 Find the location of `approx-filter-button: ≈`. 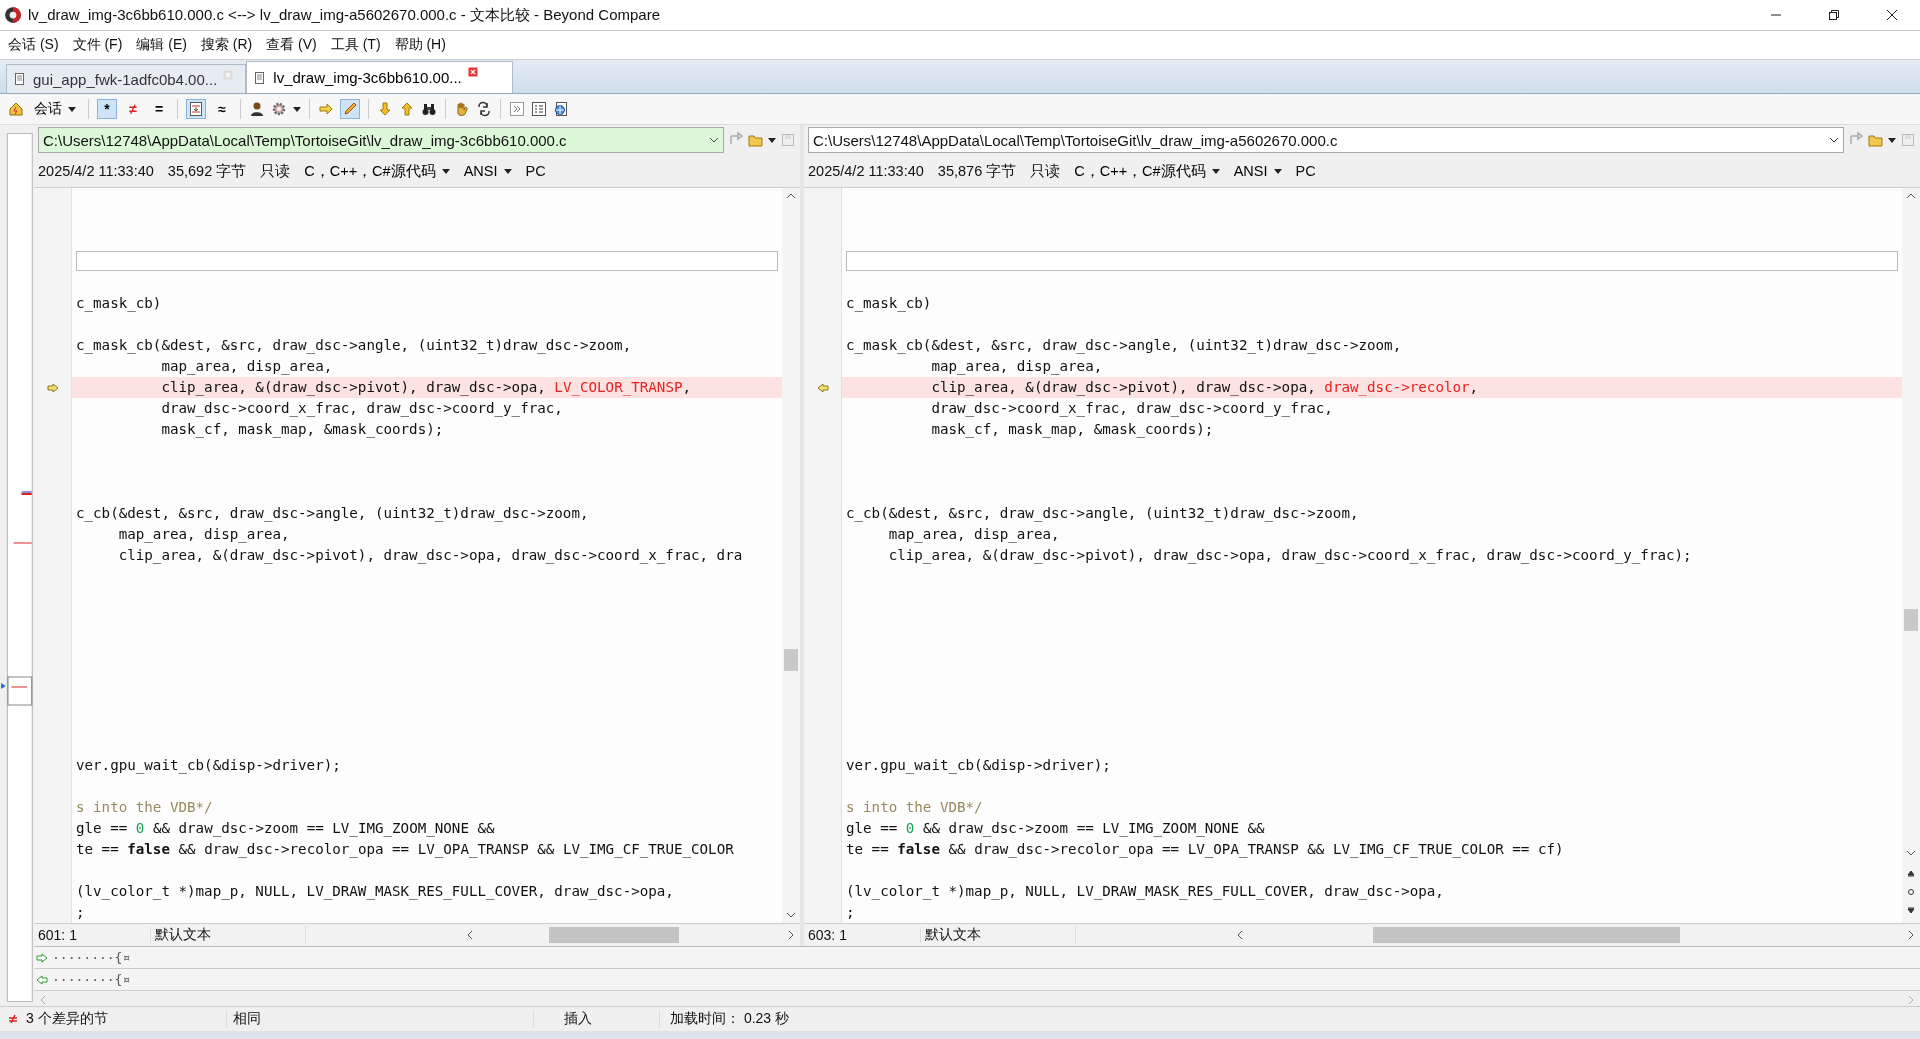

approx-filter-button: ≈ is located at coordinates (222, 109).